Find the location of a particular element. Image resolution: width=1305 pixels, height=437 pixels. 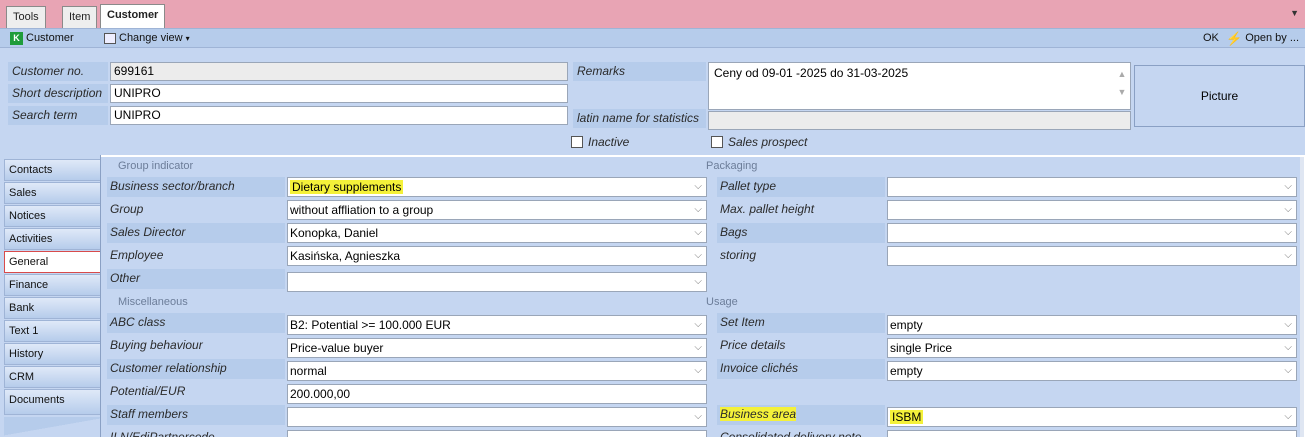

inactive-checkbox: Inactive is located at coordinates (600, 142).